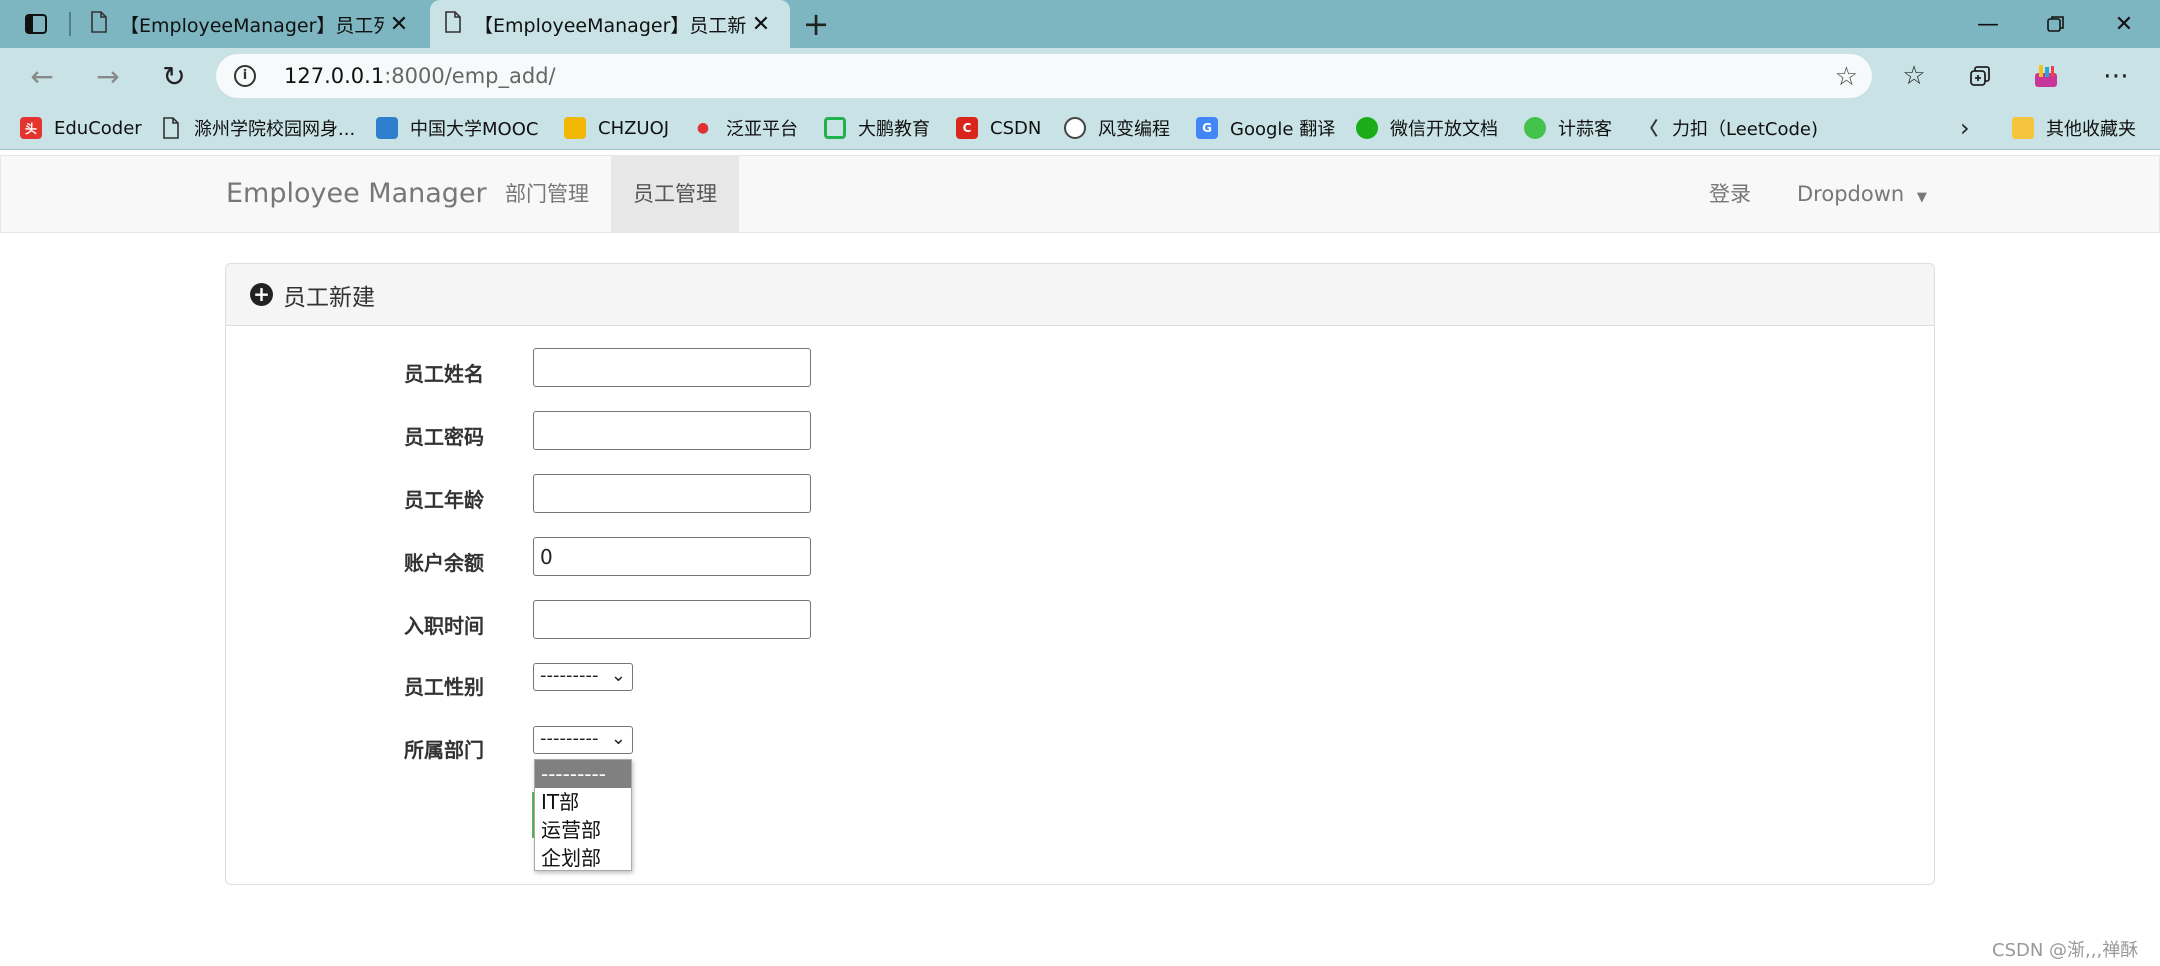  I want to click on brand-link: Employee Manager, so click(356, 193).